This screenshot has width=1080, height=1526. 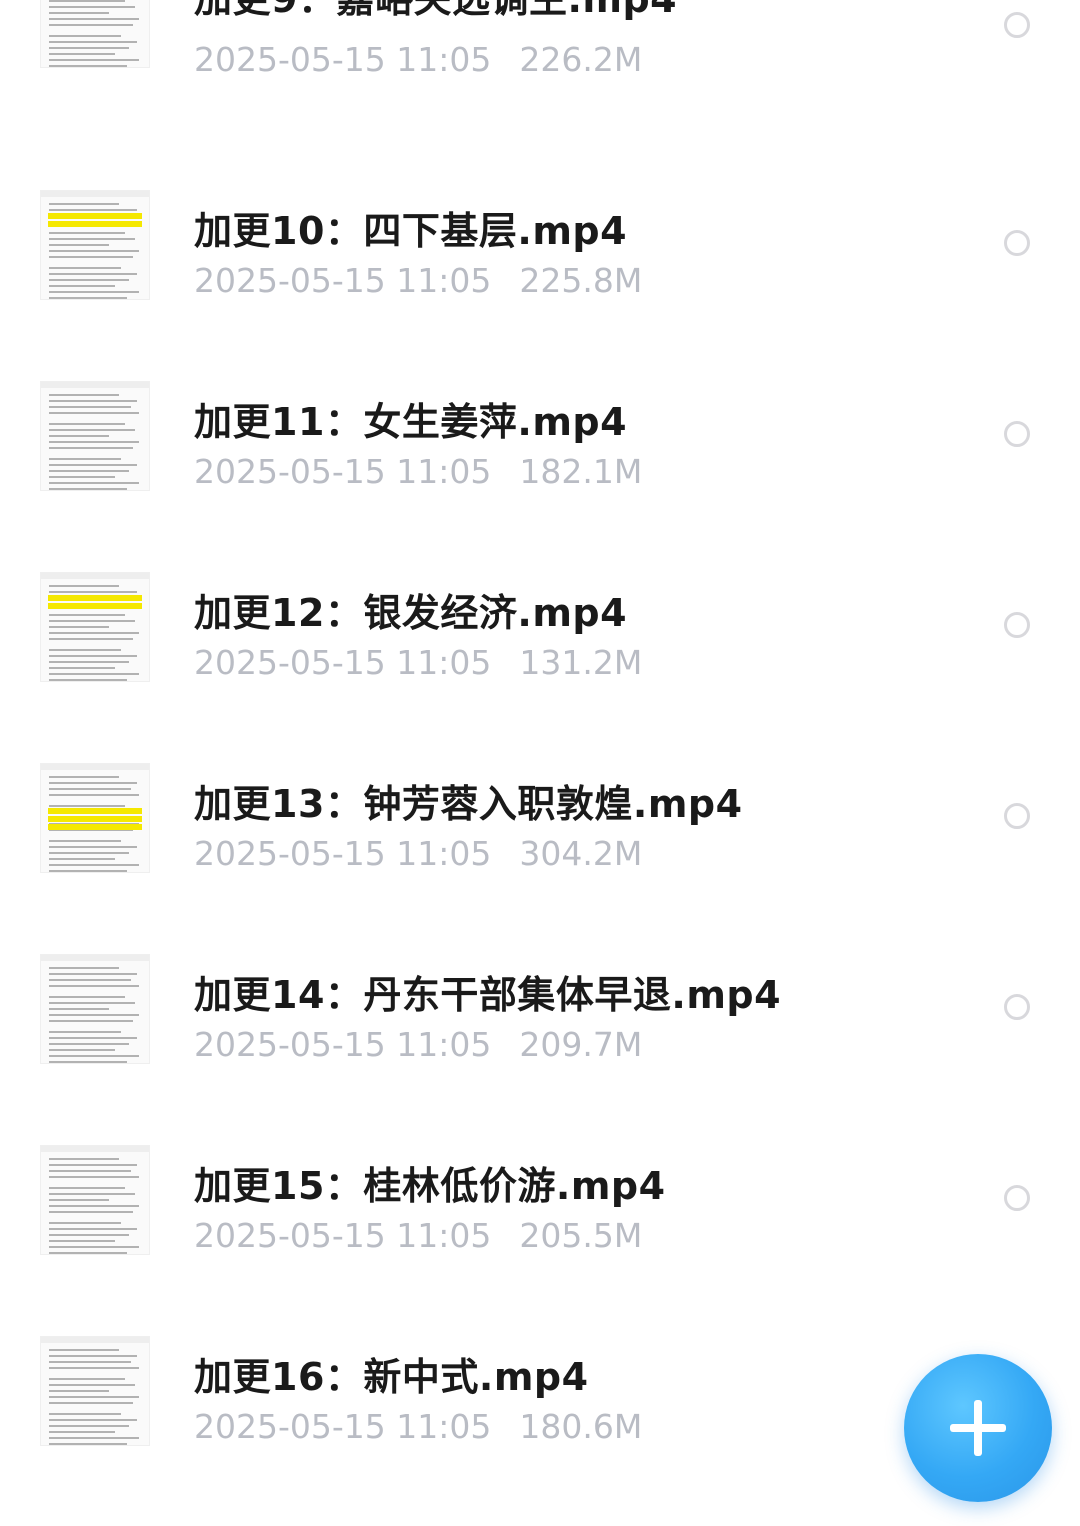 What do you see at coordinates (435, 11) in the screenshot?
I see `file-name: 加更9：嘉峪关选调生.mp4` at bounding box center [435, 11].